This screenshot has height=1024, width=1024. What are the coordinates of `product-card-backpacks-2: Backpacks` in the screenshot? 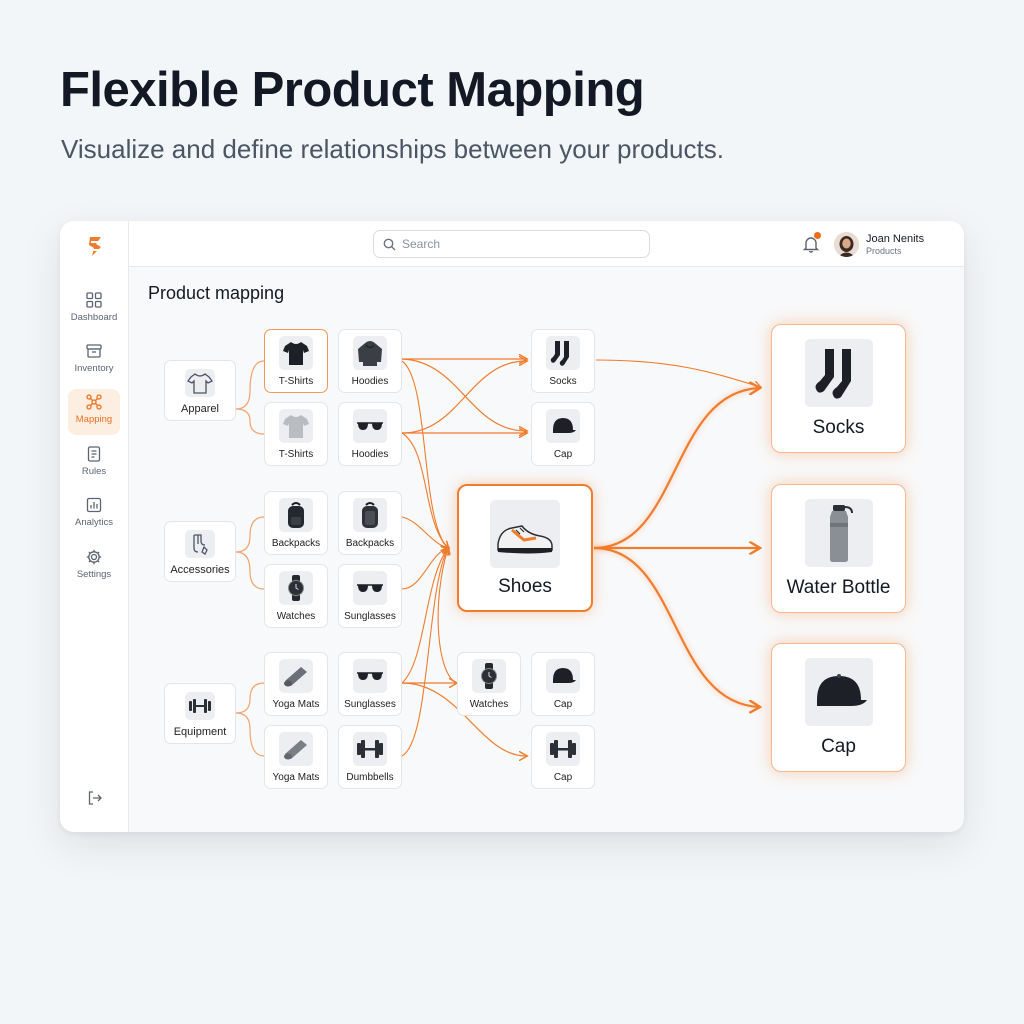 It's located at (370, 523).